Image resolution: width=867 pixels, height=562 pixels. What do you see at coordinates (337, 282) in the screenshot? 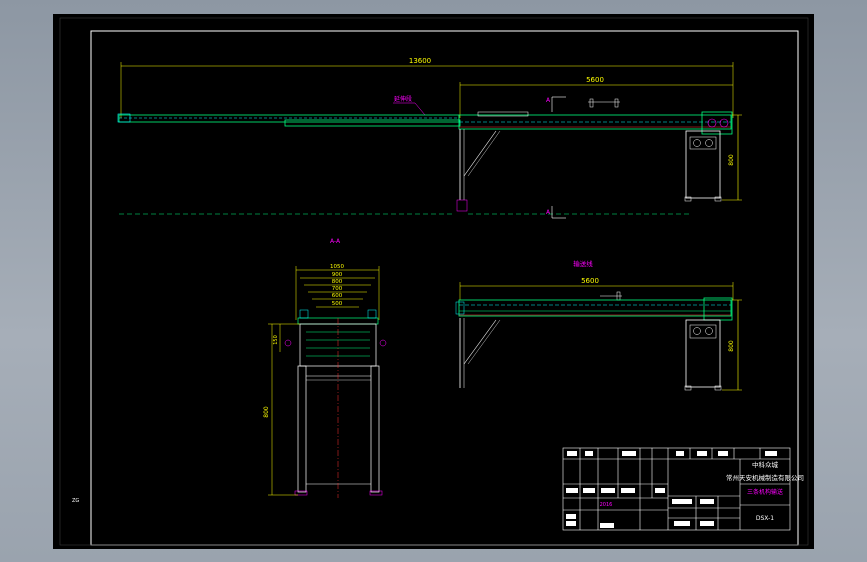
I see `section-width-3: 800` at bounding box center [337, 282].